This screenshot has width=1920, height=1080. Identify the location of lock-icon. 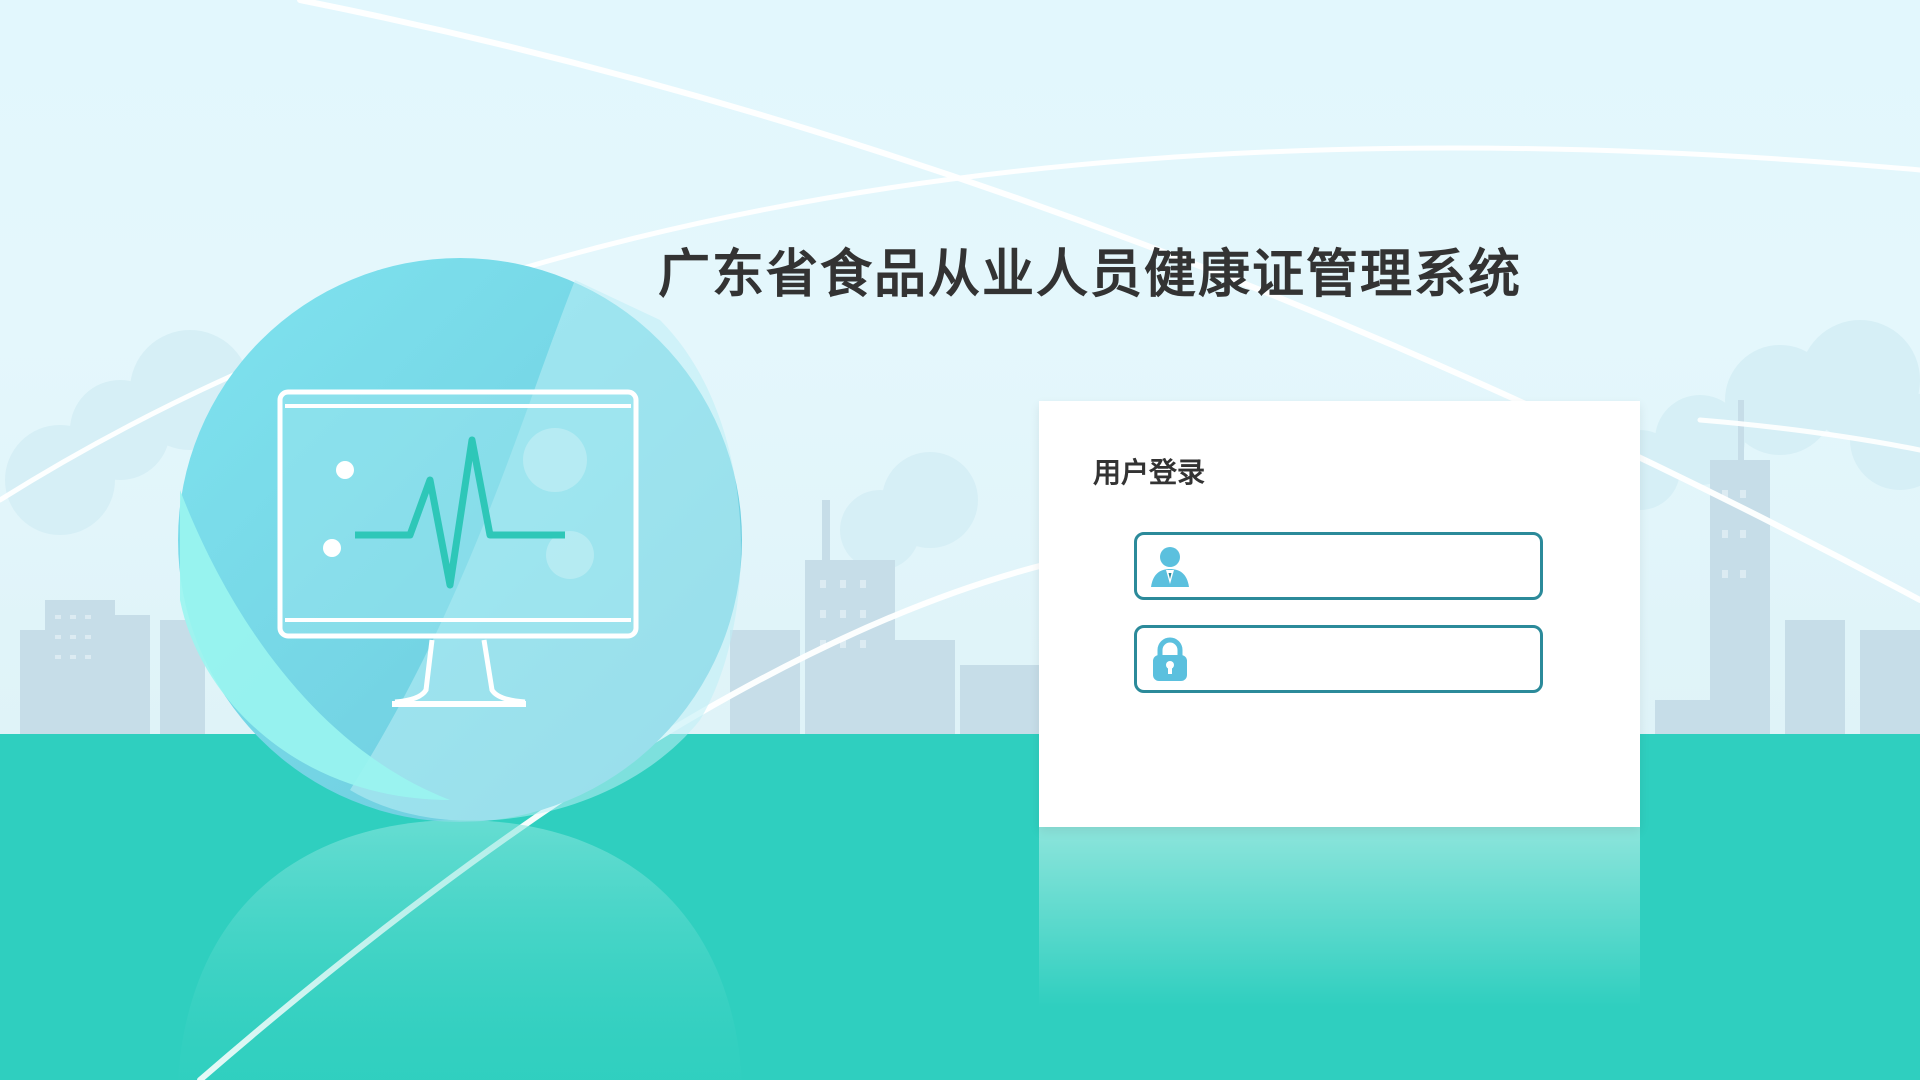
(1170, 659).